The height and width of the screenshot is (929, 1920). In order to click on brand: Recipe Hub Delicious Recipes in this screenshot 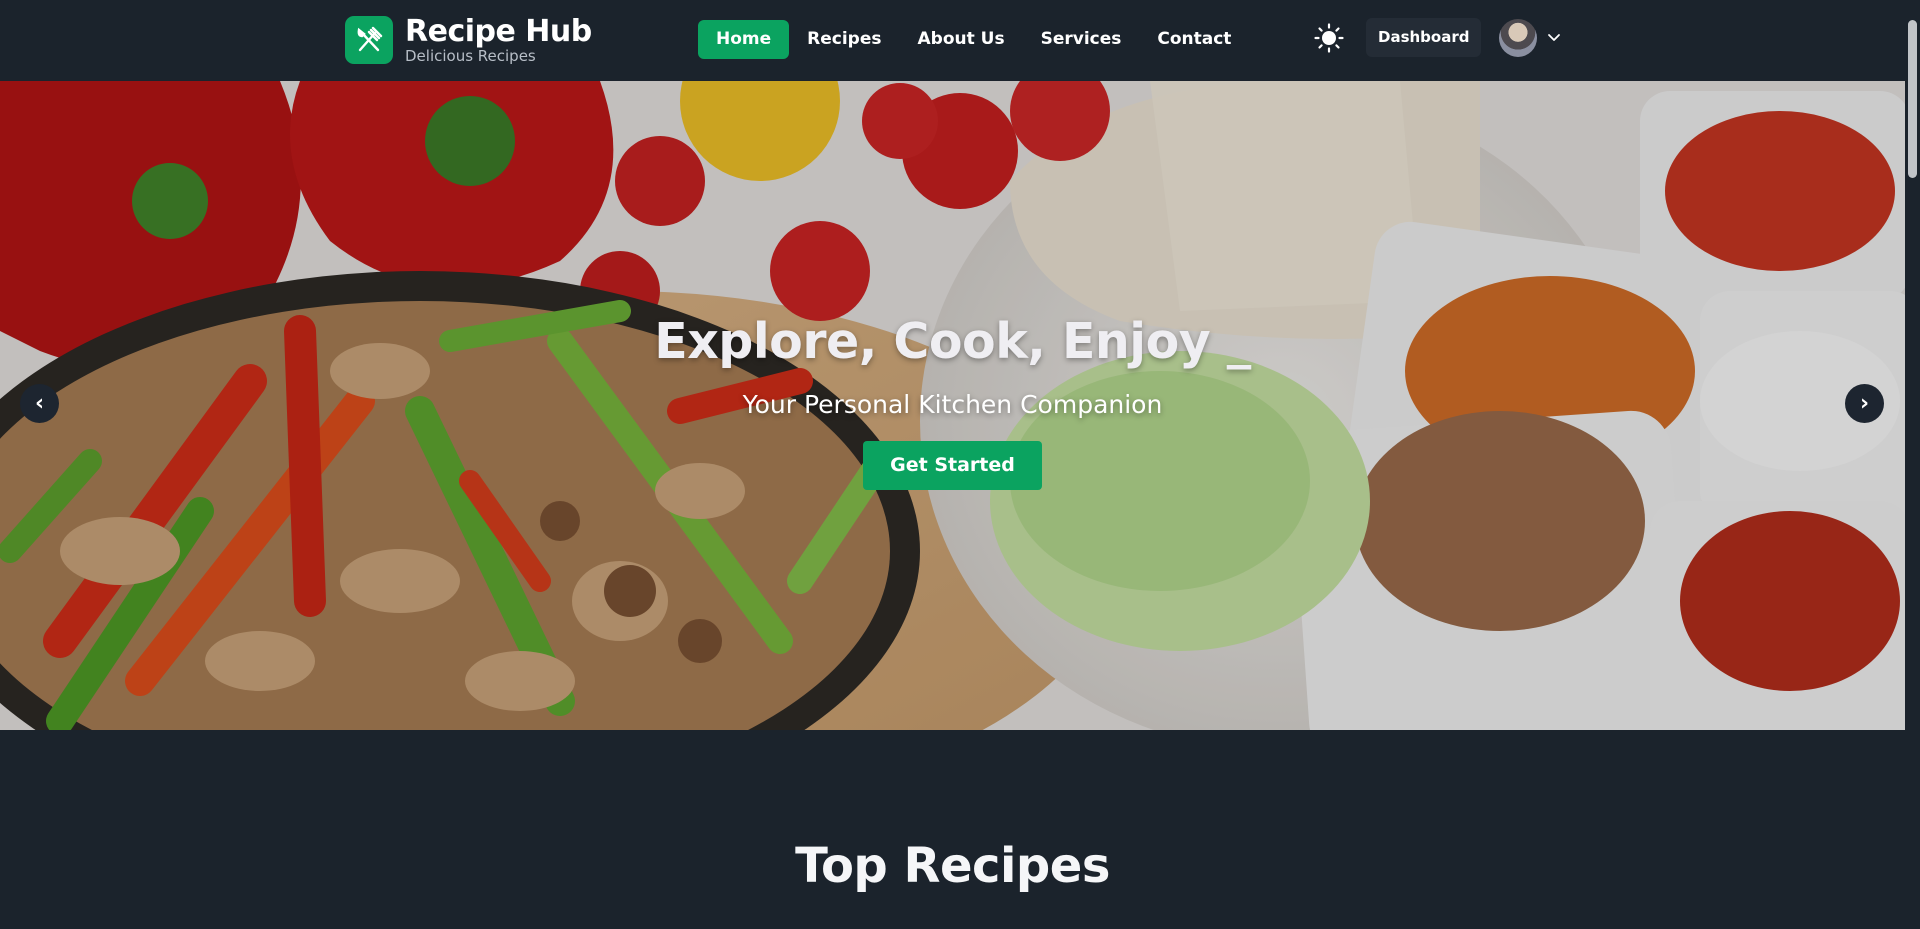, I will do `click(468, 40)`.